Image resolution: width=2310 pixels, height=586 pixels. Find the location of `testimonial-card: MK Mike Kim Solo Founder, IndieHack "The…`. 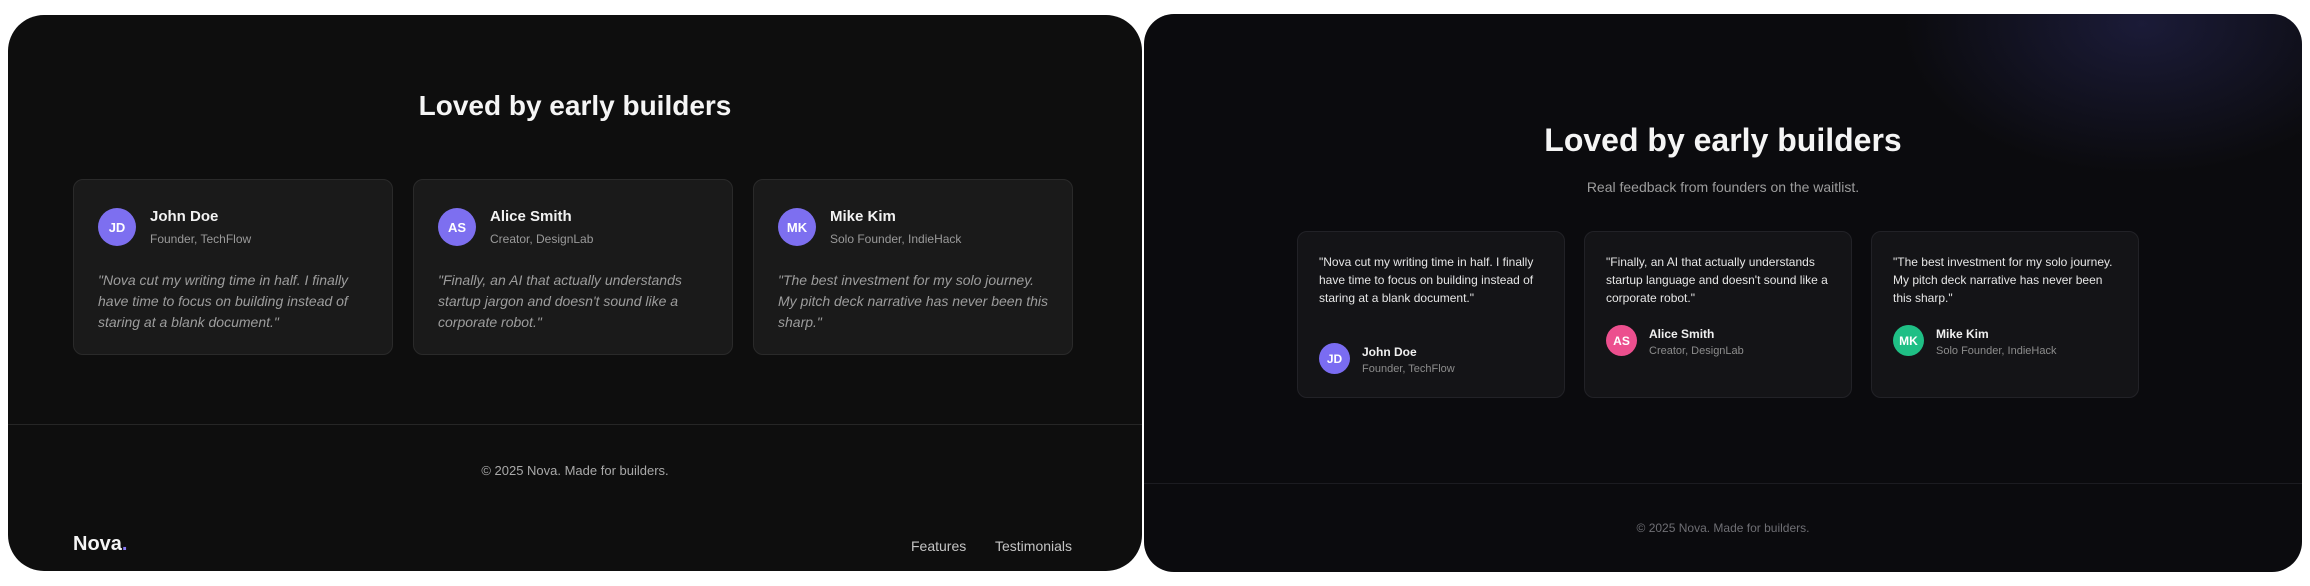

testimonial-card: MK Mike Kim Solo Founder, IndieHack "The… is located at coordinates (913, 267).